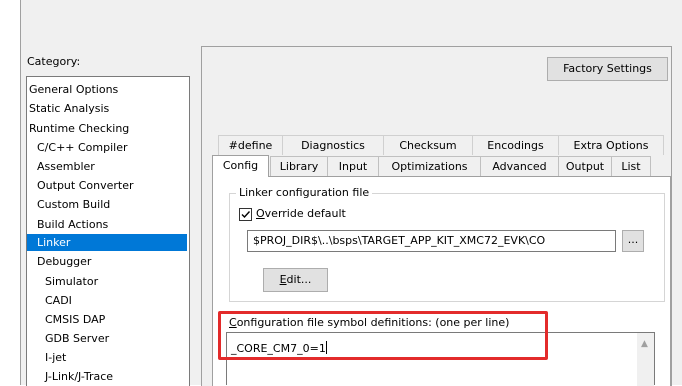 This screenshot has width=682, height=386. Describe the element at coordinates (108, 108) in the screenshot. I see `category-item-static-analysis: Static Analysis` at that location.